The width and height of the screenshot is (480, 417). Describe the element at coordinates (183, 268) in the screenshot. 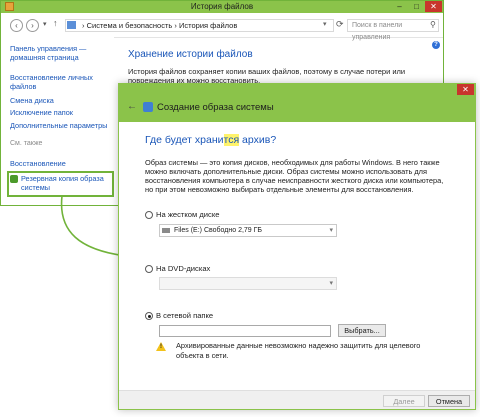

I see `radio-dvd-label: На DVD-дисках` at that location.